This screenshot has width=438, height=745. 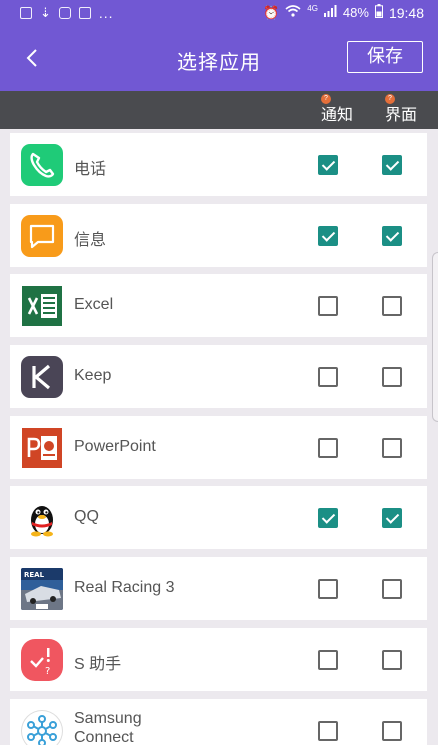 I want to click on samsung-connect-icon, so click(x=42, y=727).